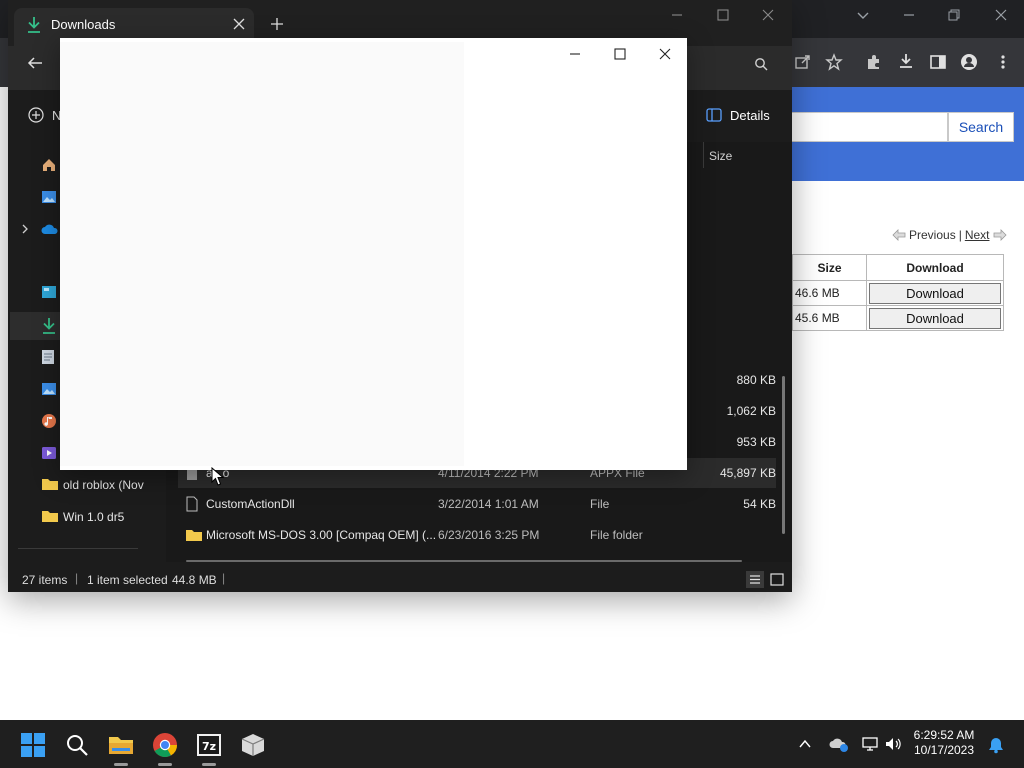  I want to click on details-pane-icon, so click(714, 115).